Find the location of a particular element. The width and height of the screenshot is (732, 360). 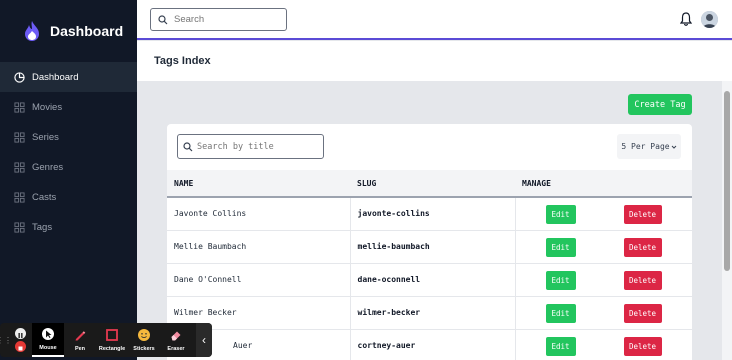

rectangle-icon is located at coordinates (112, 335).